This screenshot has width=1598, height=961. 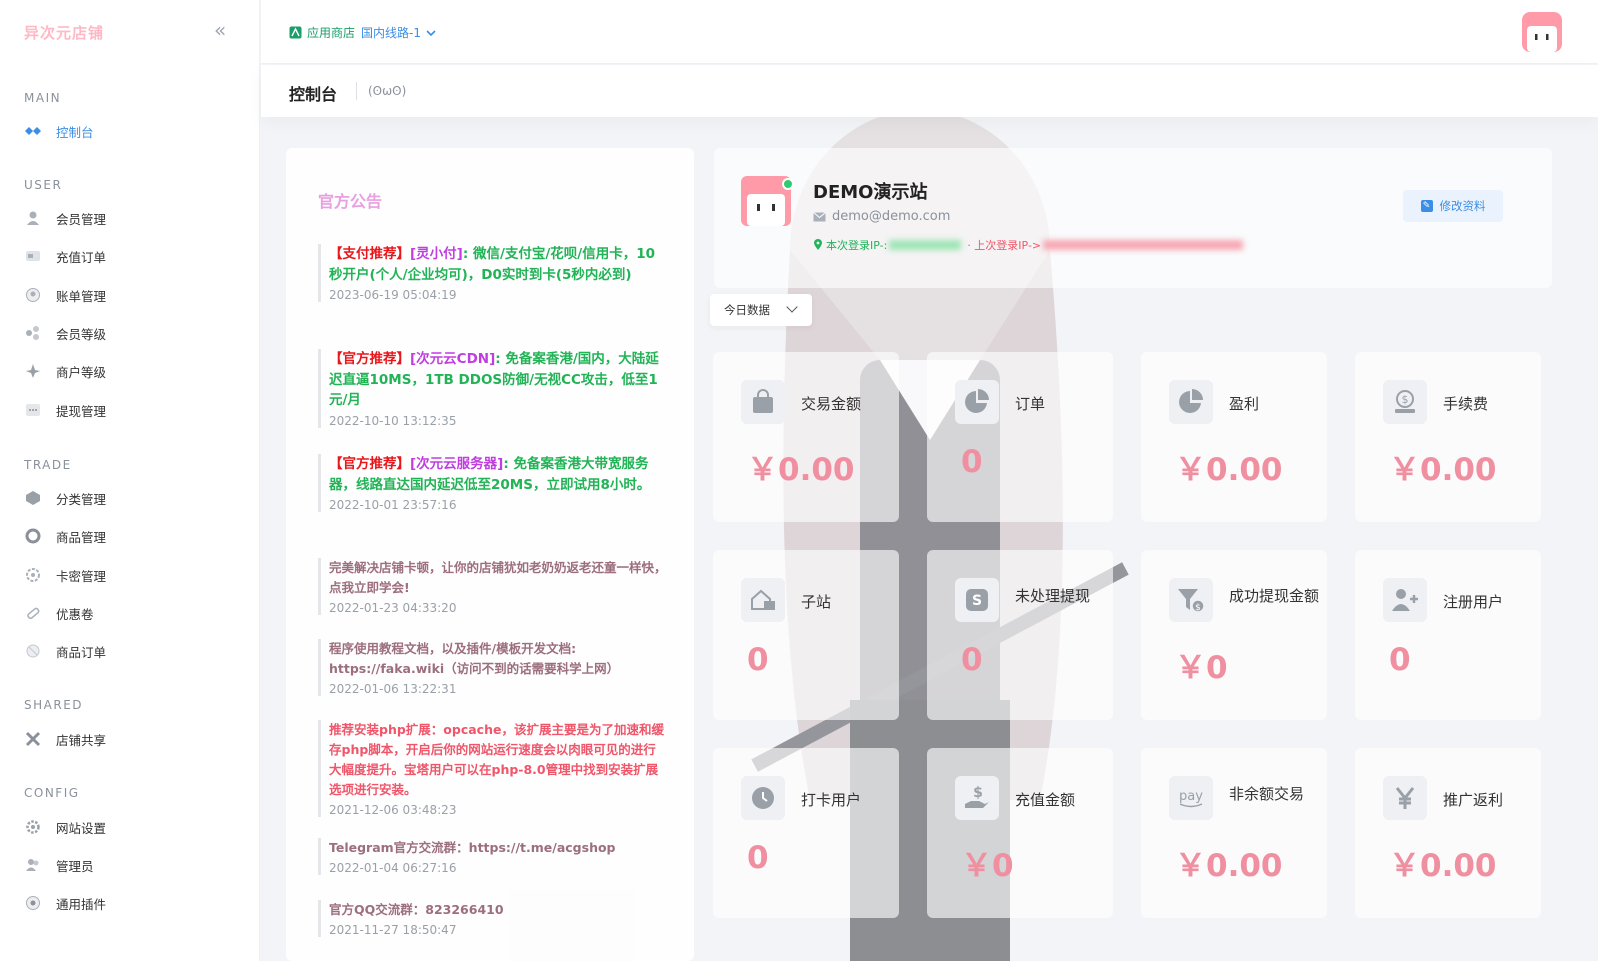 I want to click on announcement-date: 2021-11-27 18:50:47, so click(x=393, y=930).